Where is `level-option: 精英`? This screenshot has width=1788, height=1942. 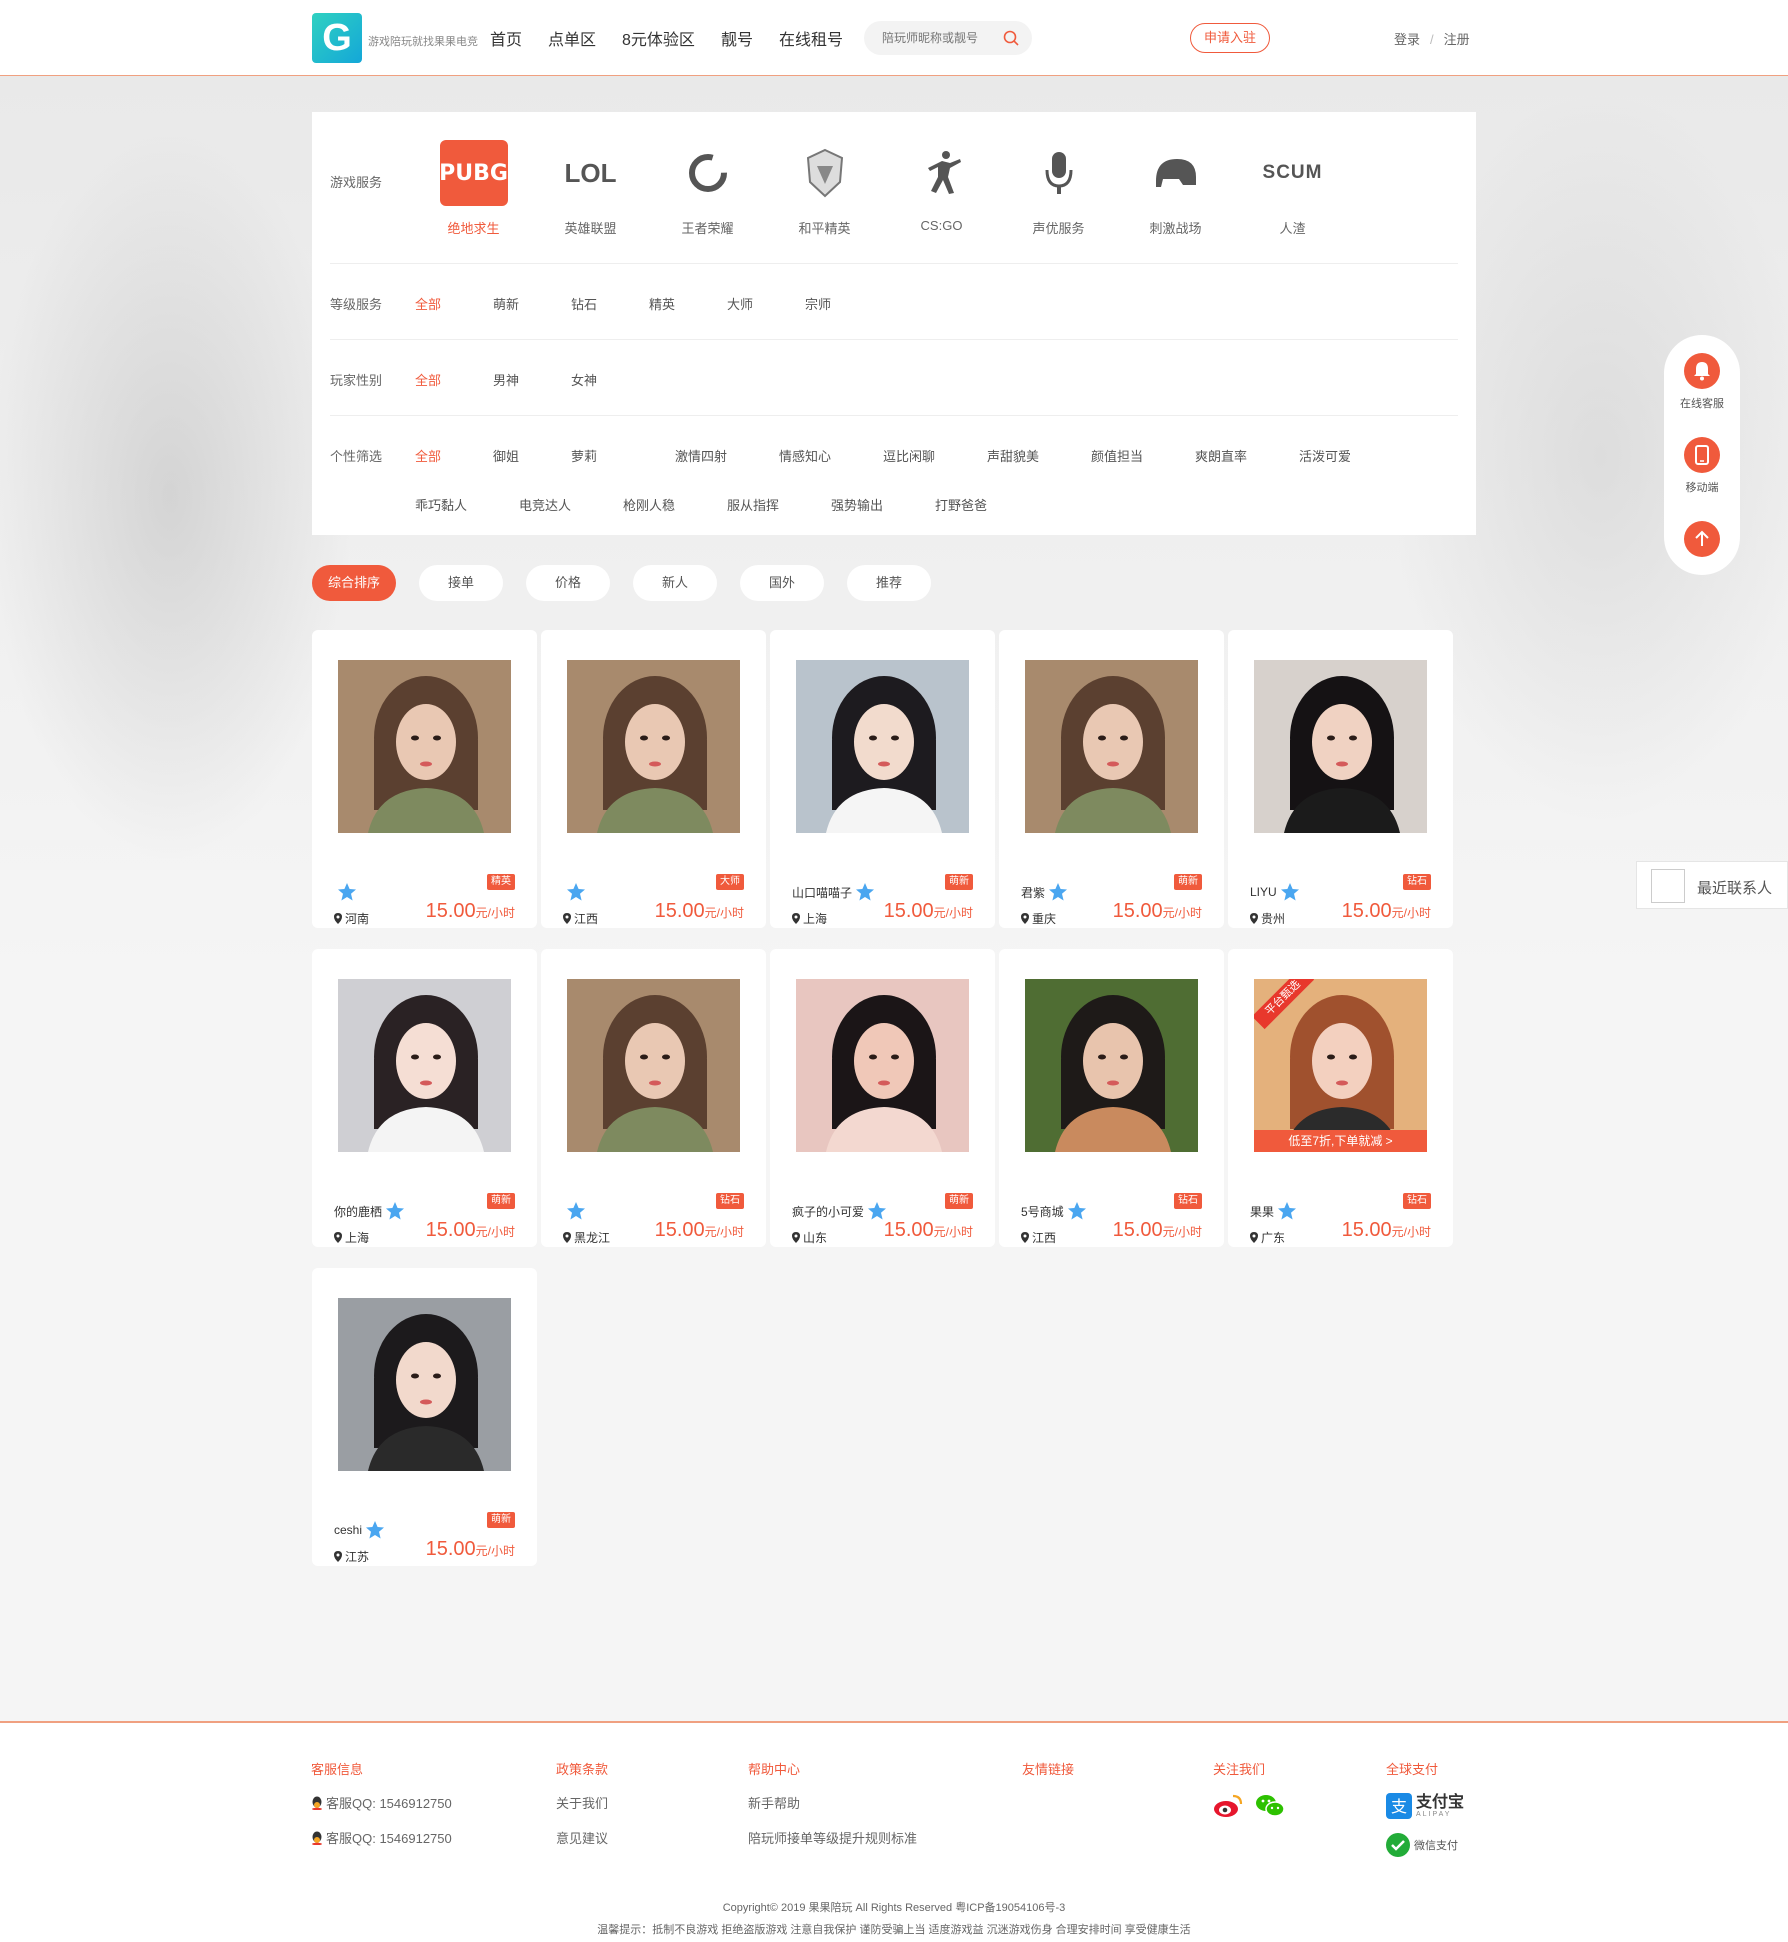 level-option: 精英 is located at coordinates (688, 303).